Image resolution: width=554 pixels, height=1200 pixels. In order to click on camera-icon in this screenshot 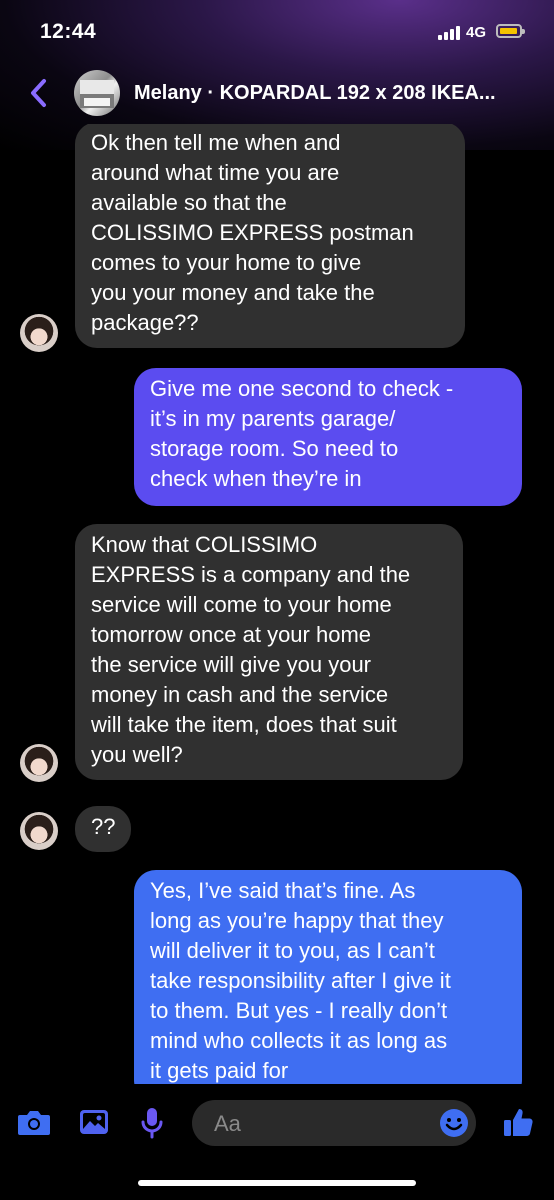, I will do `click(34, 1123)`.